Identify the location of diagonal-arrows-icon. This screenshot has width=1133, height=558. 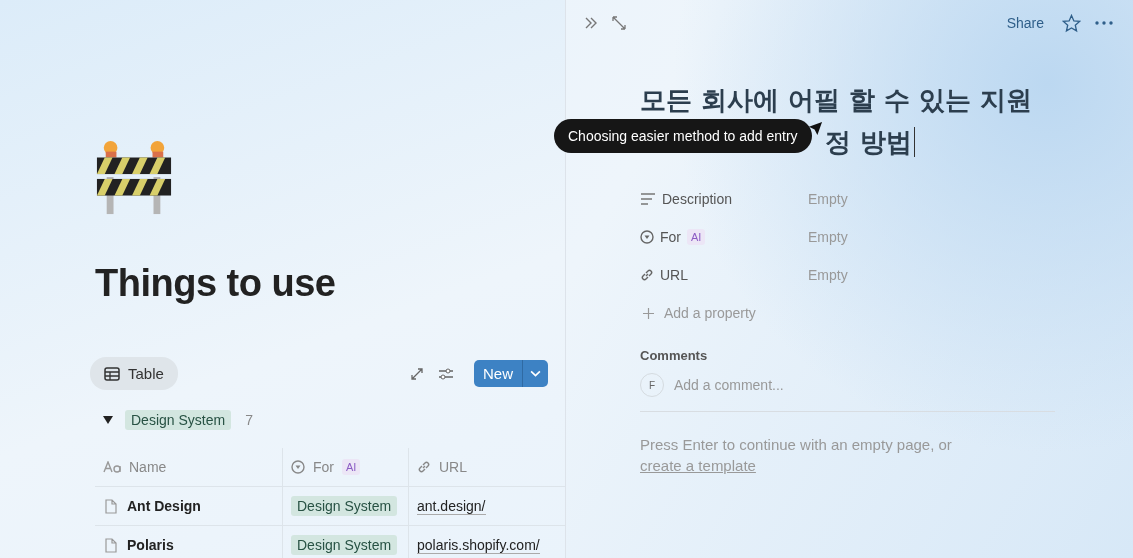
(619, 23).